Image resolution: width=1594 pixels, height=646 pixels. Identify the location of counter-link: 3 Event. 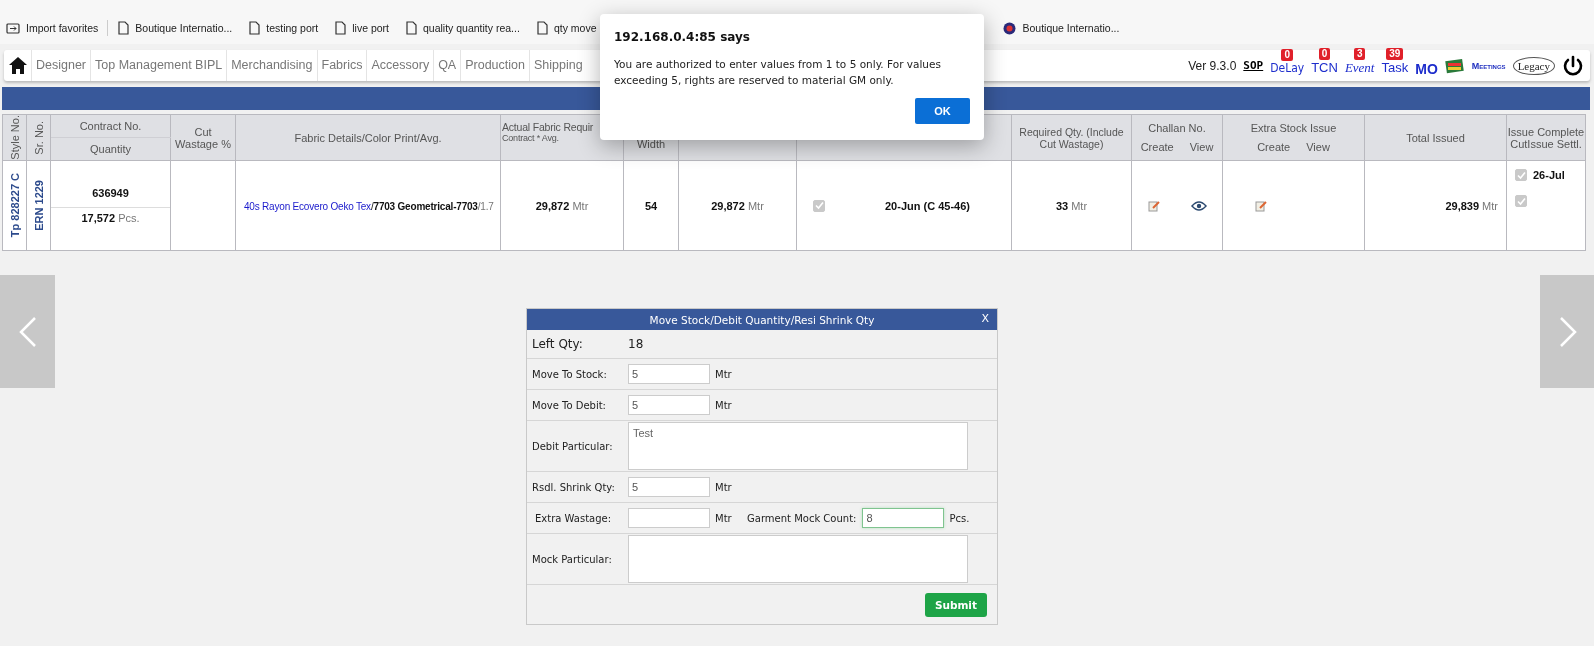
(1359, 61).